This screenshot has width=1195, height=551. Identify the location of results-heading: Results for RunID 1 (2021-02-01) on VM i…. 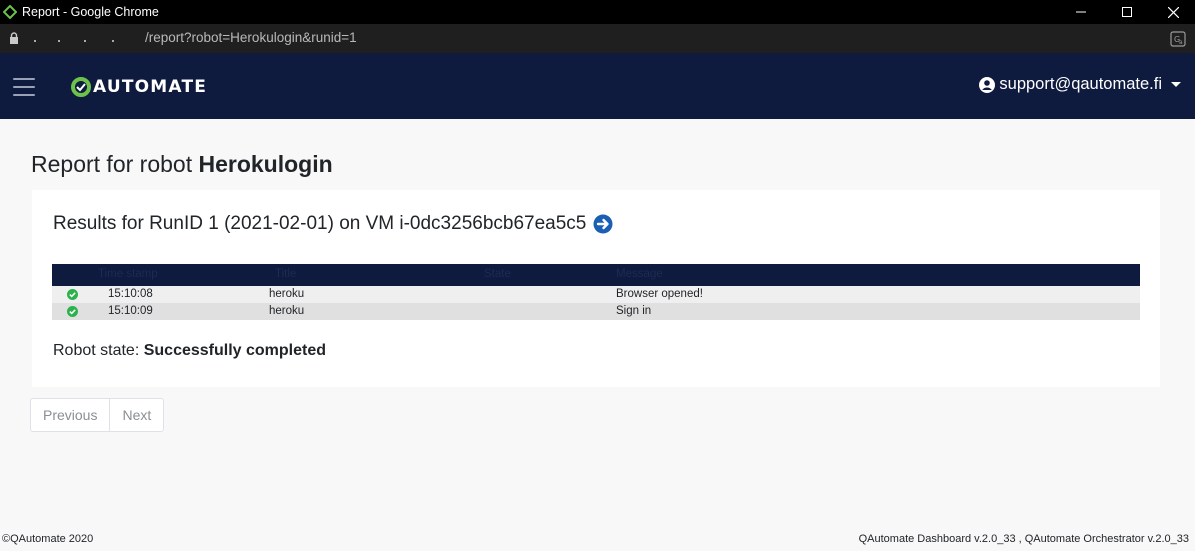
(333, 224).